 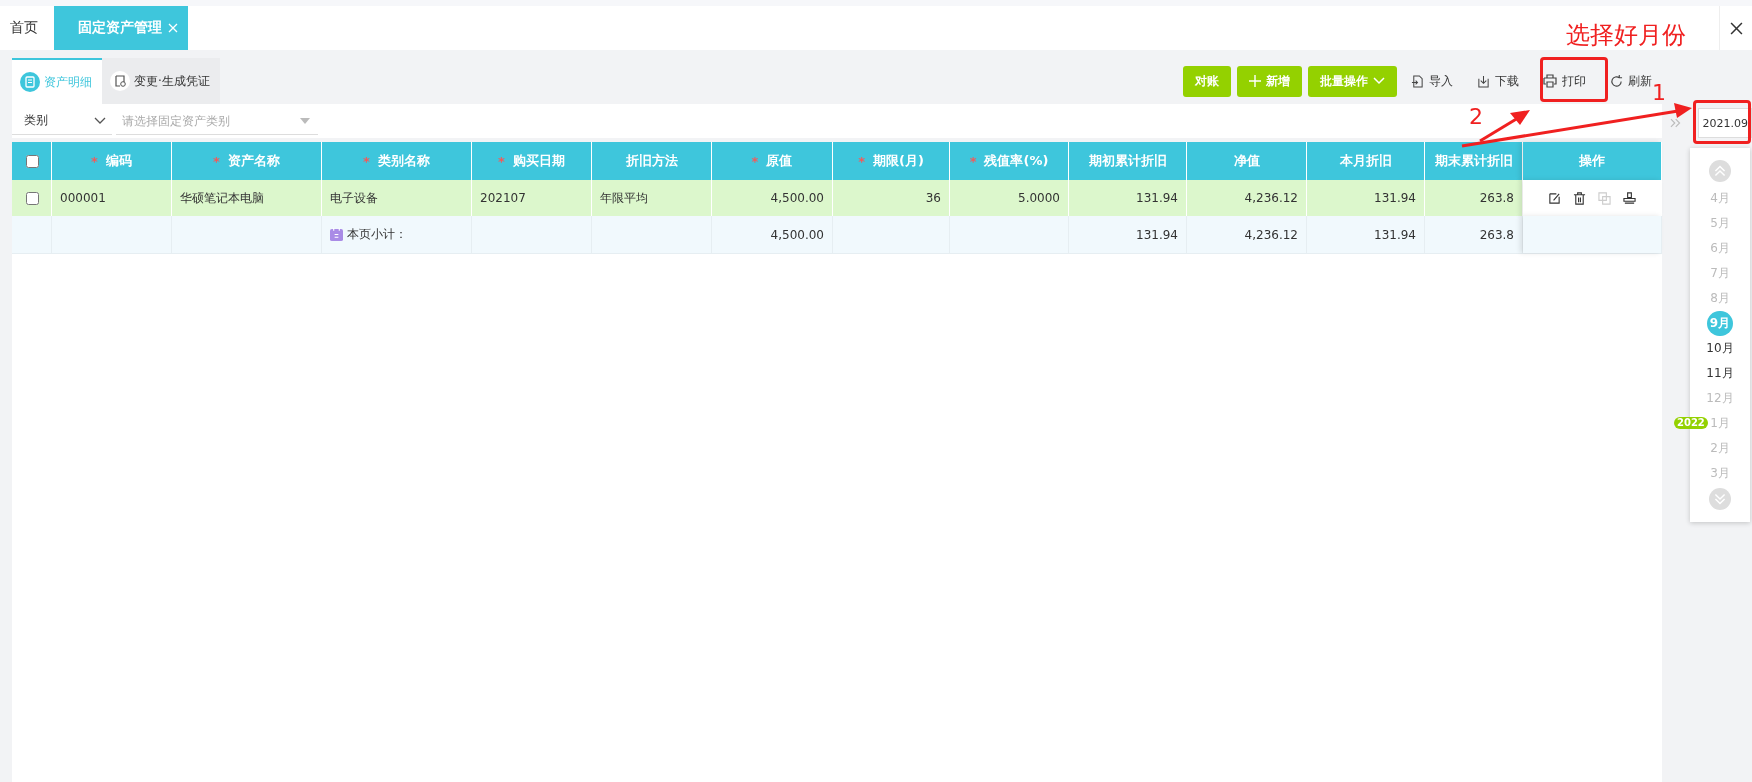 I want to click on column-header: 资产名称, so click(x=253, y=161).